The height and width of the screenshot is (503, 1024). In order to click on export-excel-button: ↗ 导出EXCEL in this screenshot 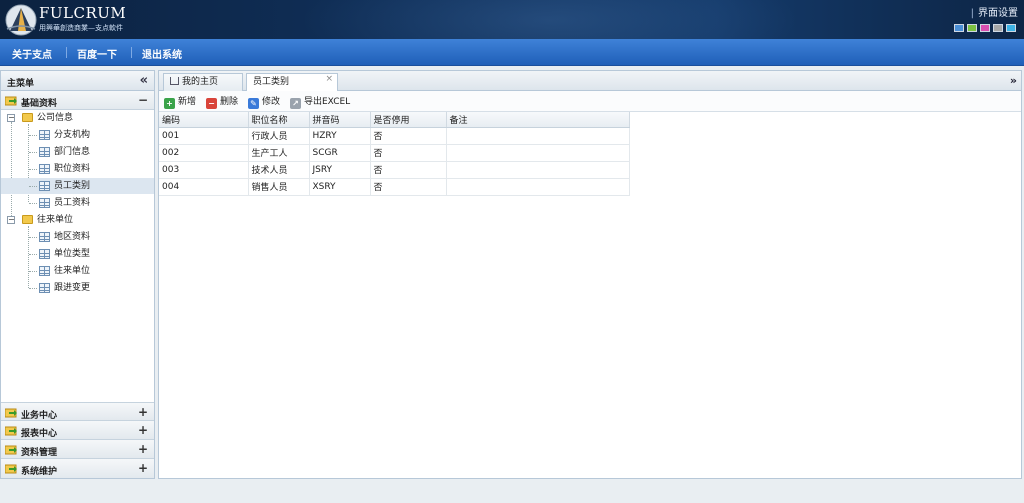, I will do `click(320, 102)`.